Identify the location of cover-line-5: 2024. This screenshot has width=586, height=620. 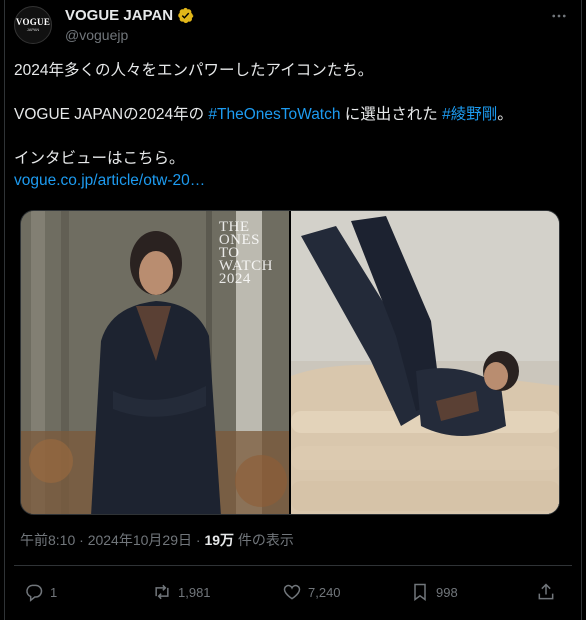
(234, 279).